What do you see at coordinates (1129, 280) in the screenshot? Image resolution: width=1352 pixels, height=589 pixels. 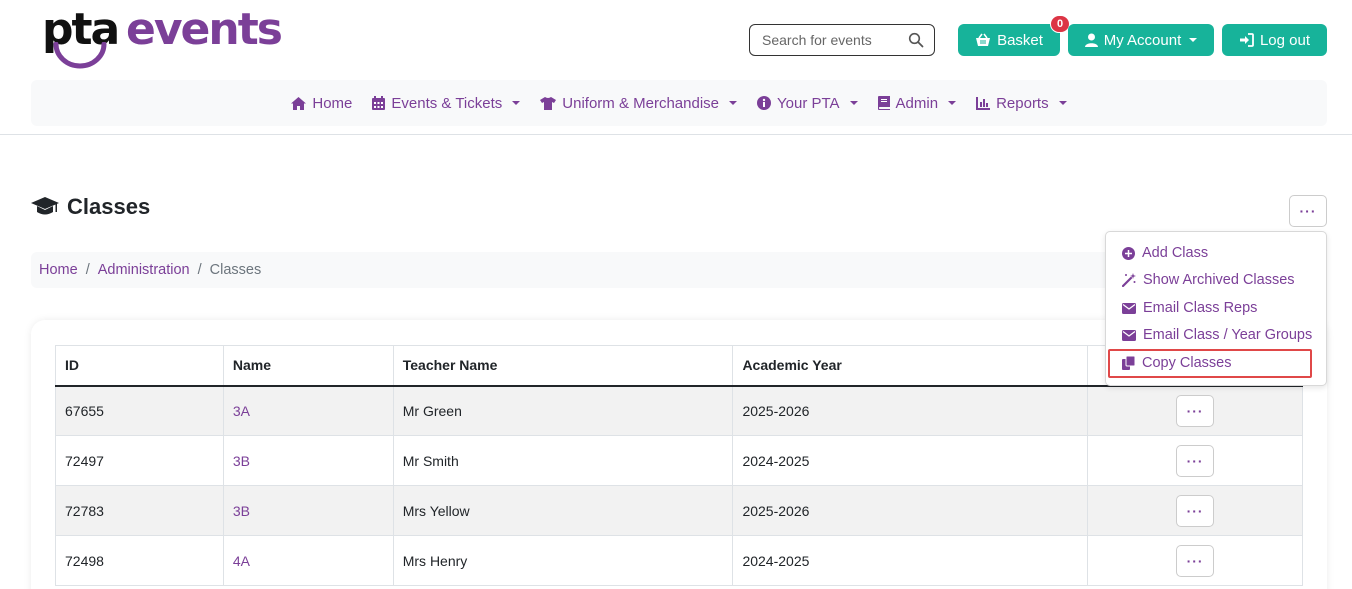 I see `magic-wand-icon` at bounding box center [1129, 280].